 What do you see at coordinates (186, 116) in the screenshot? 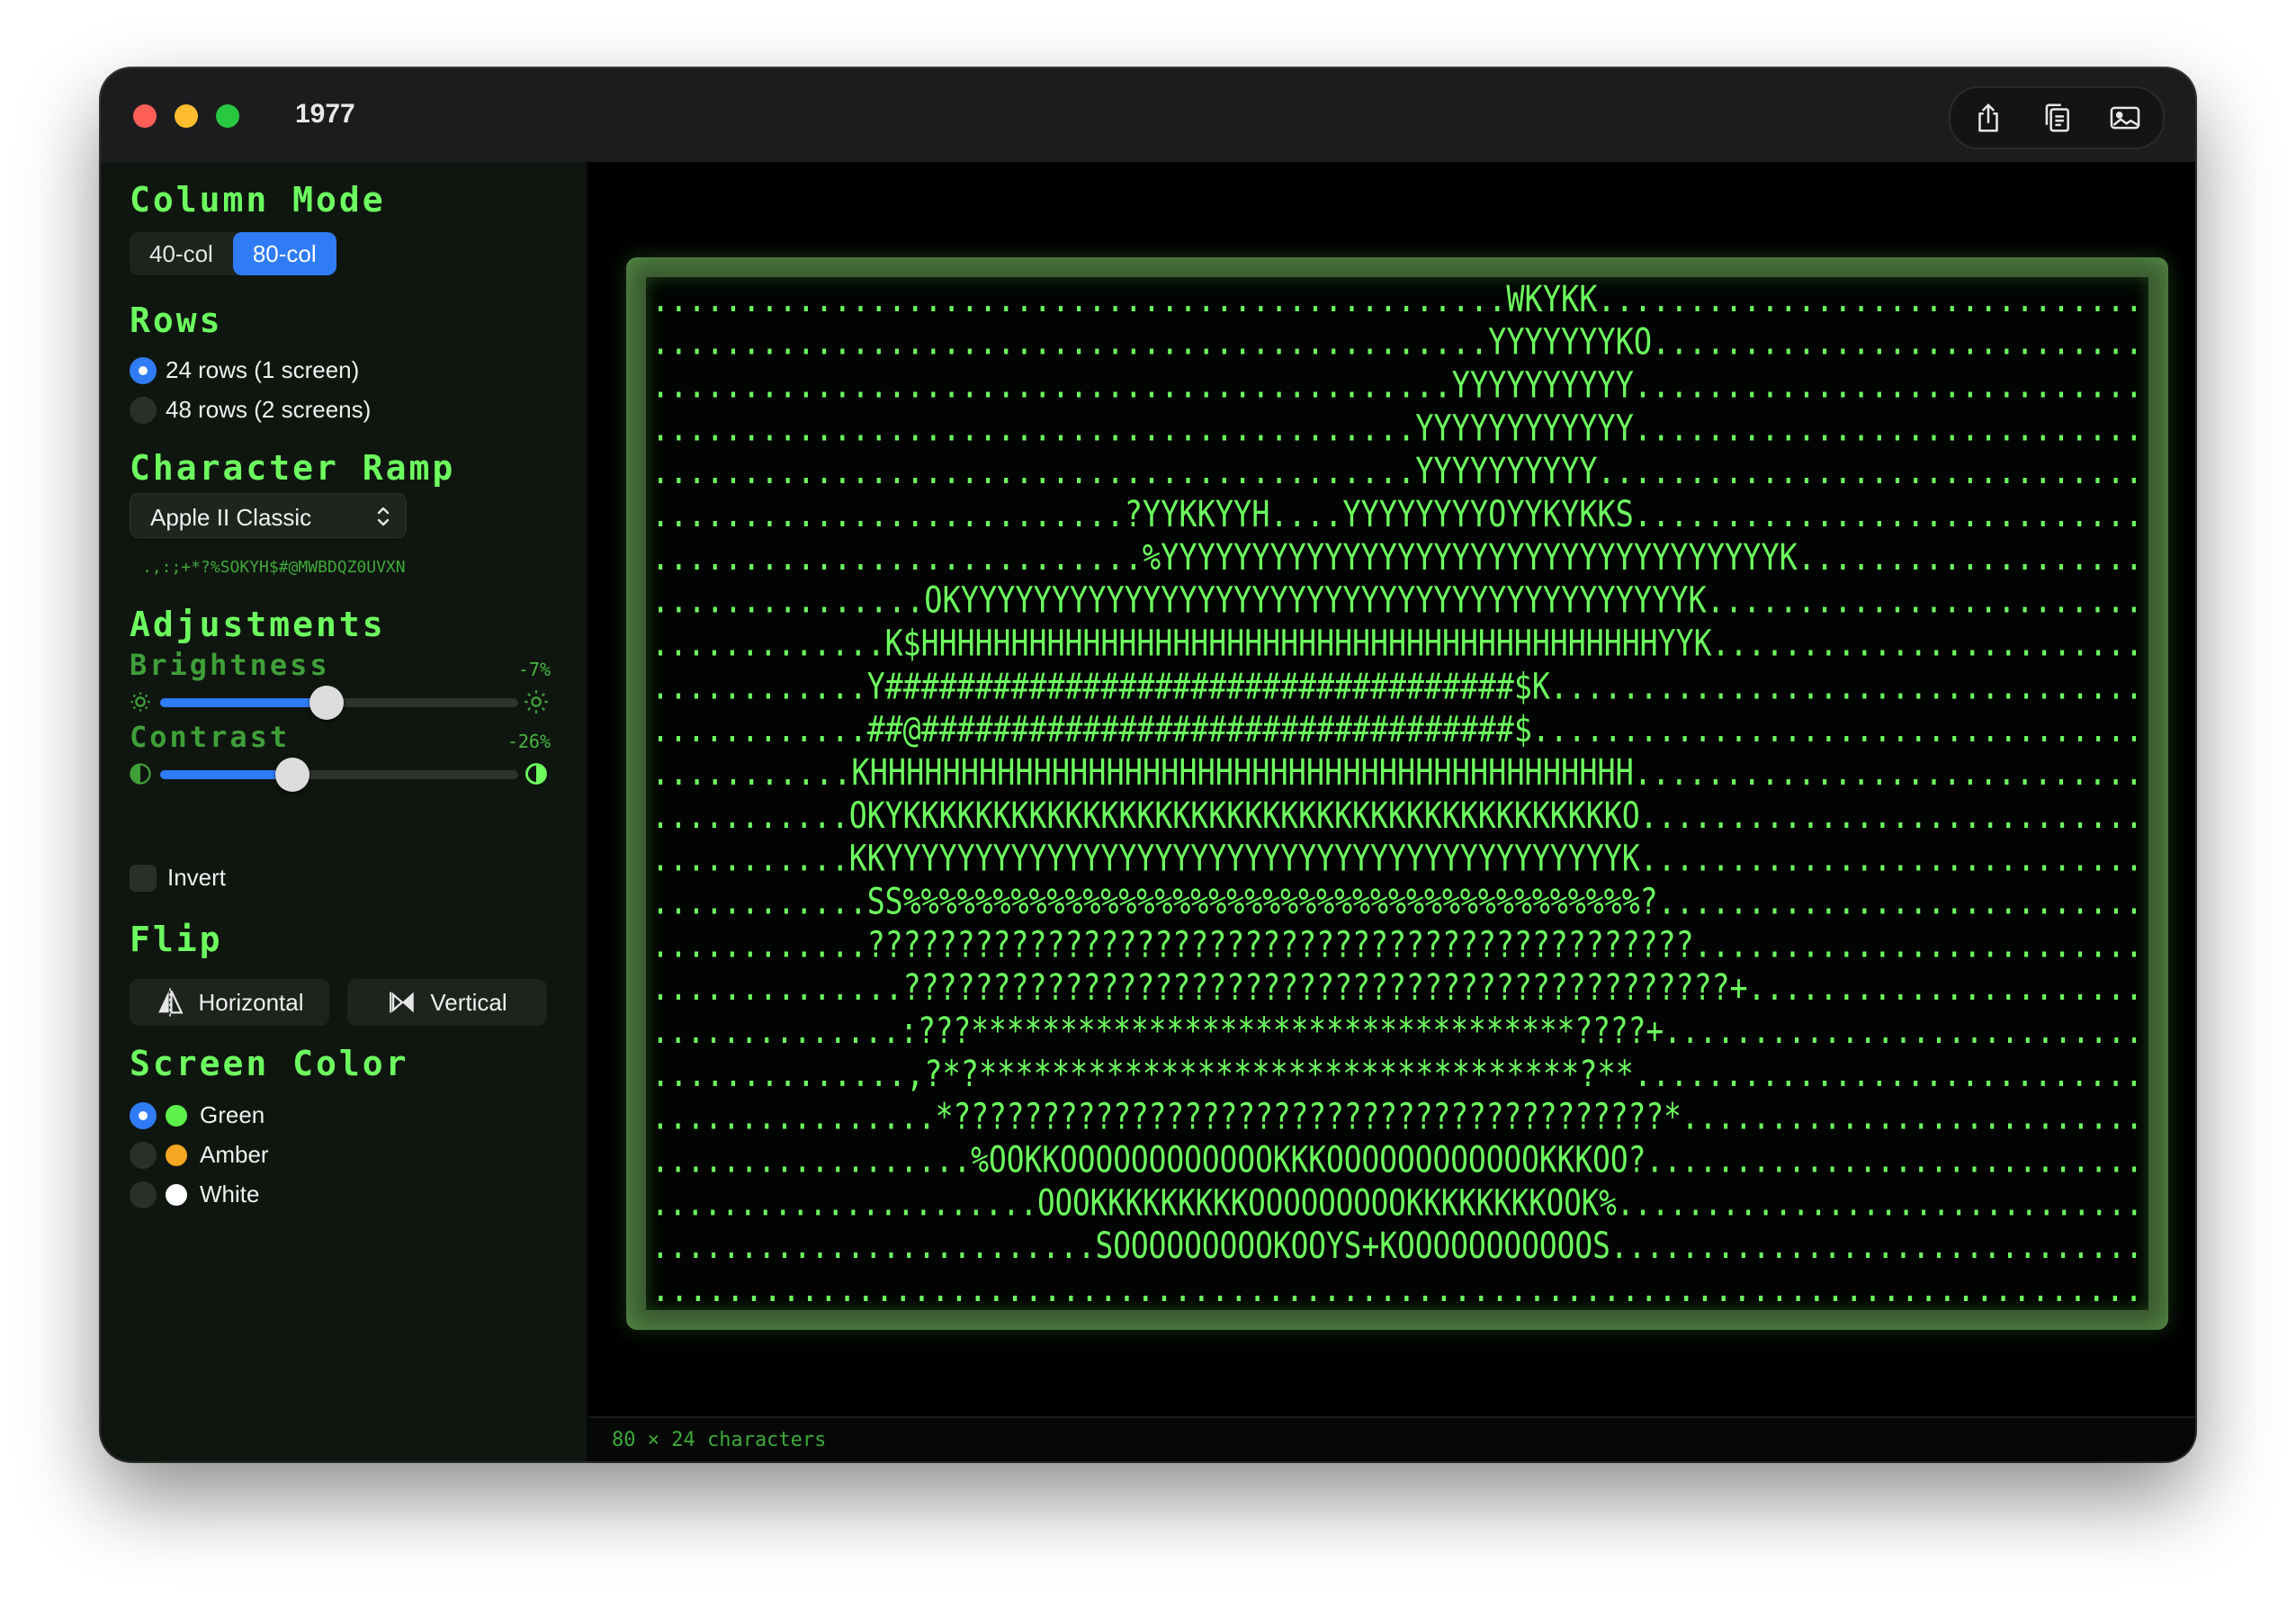
I see `minimize-button` at bounding box center [186, 116].